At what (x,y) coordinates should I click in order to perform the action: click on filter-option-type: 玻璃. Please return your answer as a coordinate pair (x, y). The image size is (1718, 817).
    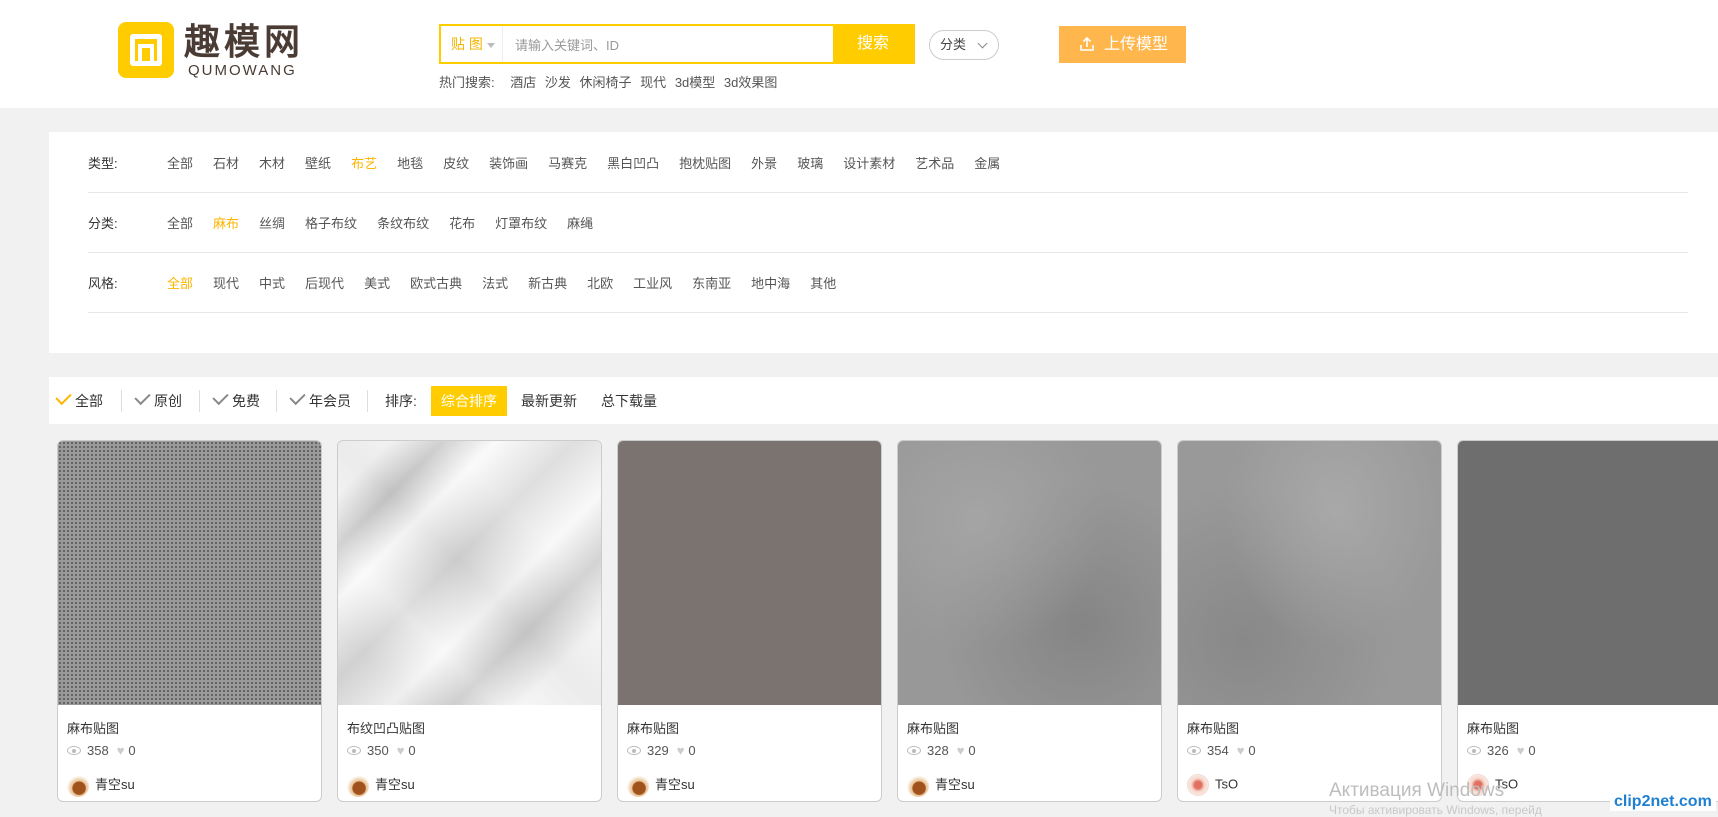
    Looking at the image, I should click on (810, 163).